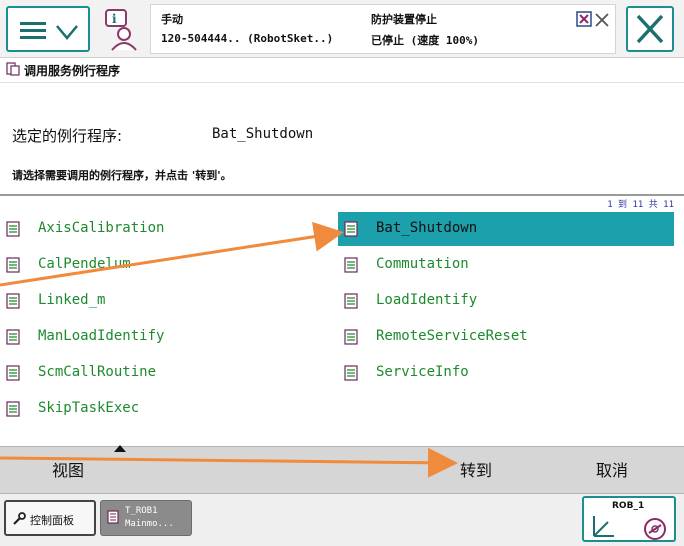 The image size is (684, 546). Describe the element at coordinates (172, 19) in the screenshot. I see `mode-status: 手动` at that location.